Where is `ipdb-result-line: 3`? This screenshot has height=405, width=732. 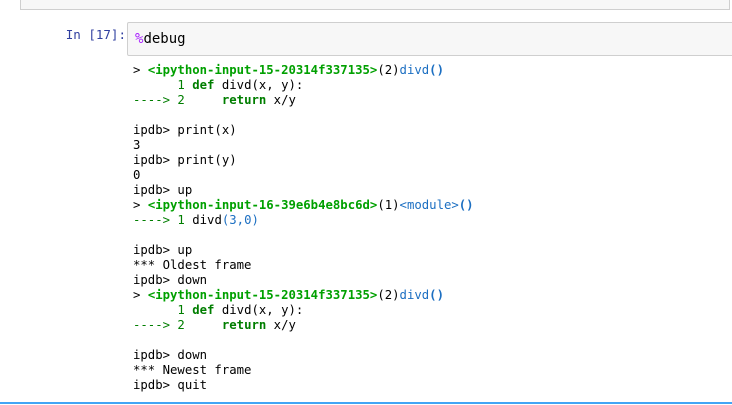 ipdb-result-line: 3 is located at coordinates (137, 145).